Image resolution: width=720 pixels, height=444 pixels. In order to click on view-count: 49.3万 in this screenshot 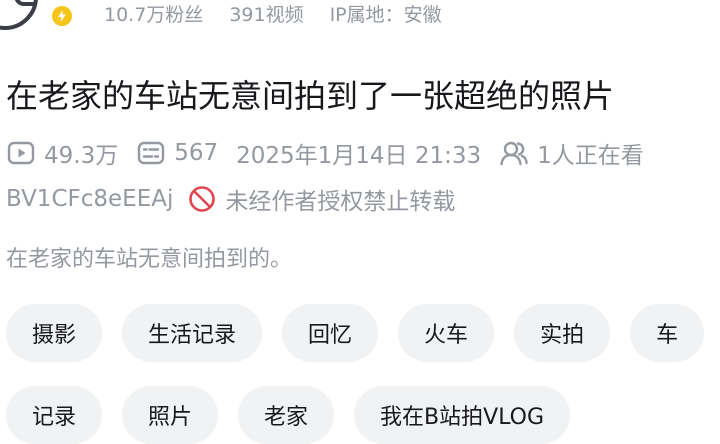, I will do `click(81, 156)`.